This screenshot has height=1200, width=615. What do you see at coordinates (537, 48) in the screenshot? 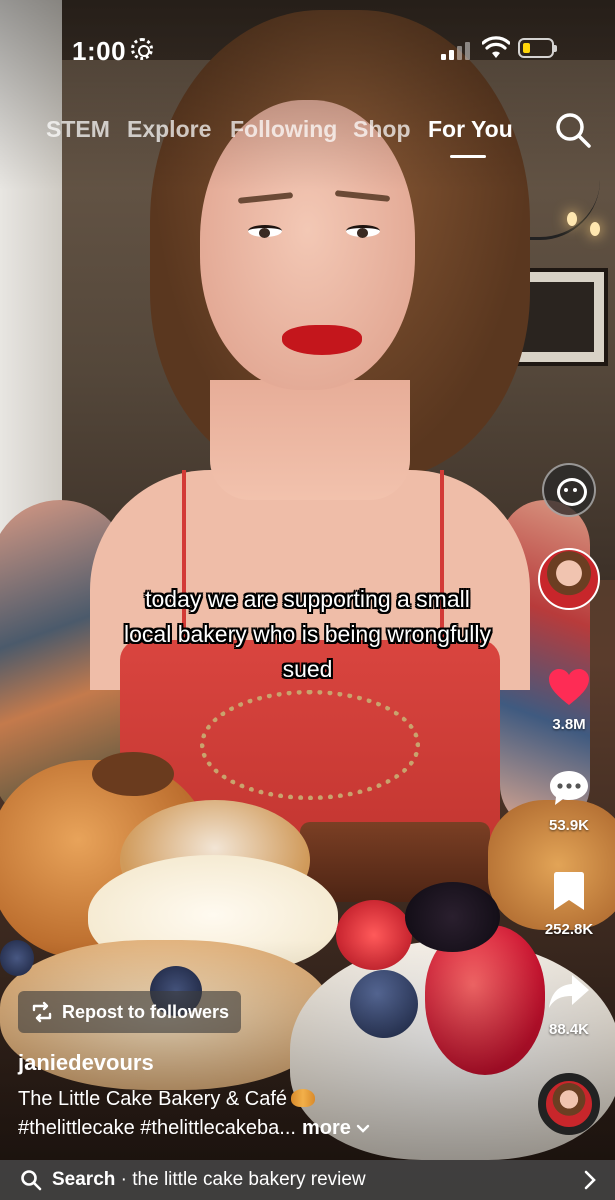
I see `battery-icon` at bounding box center [537, 48].